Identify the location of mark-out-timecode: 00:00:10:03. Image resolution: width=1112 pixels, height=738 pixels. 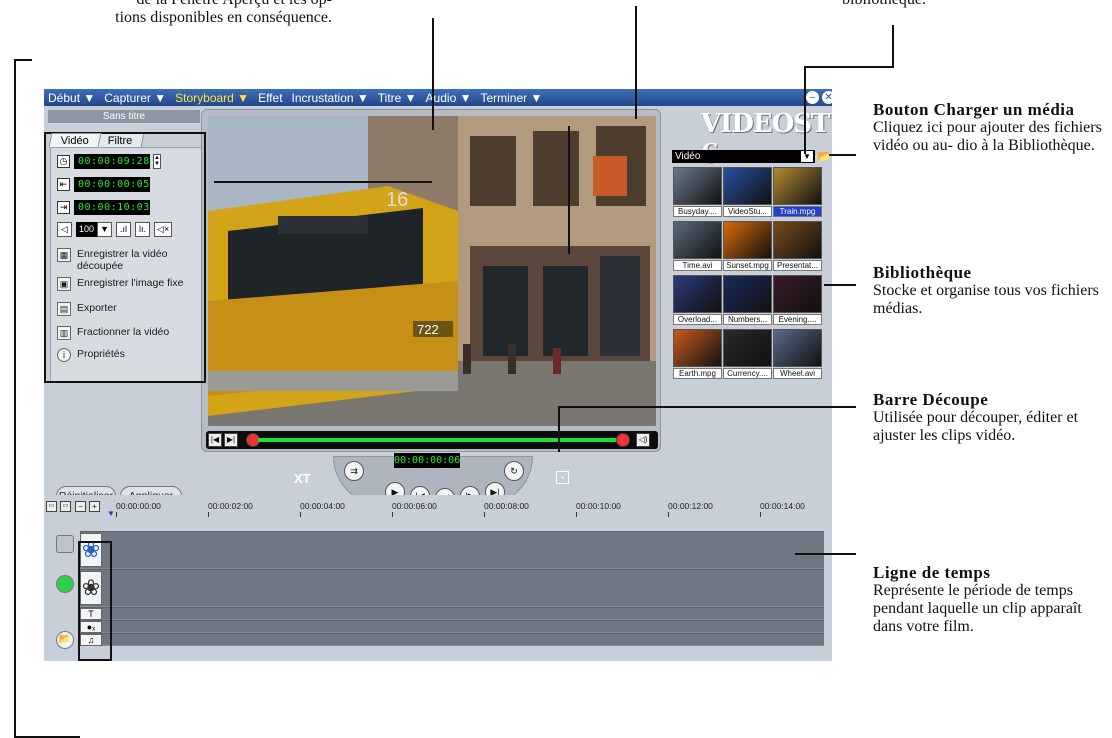
(112, 207).